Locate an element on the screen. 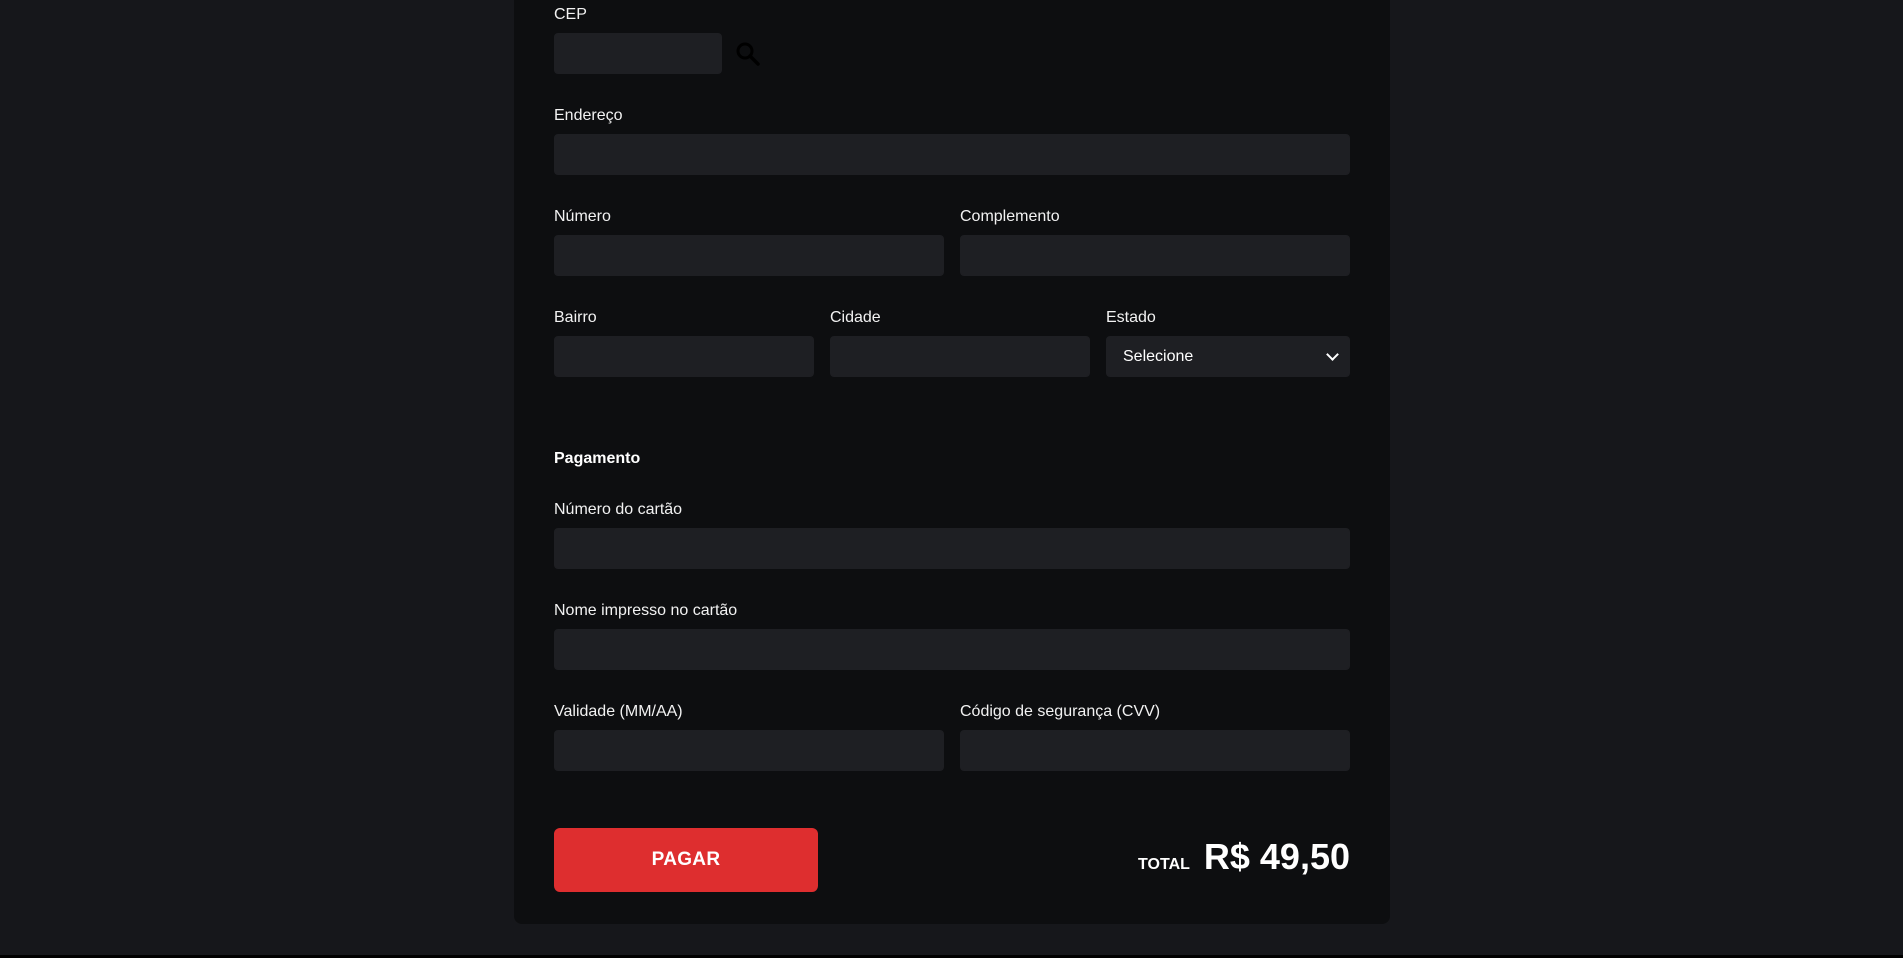 This screenshot has width=1903, height=958. estado-label: Estado is located at coordinates (1131, 317).